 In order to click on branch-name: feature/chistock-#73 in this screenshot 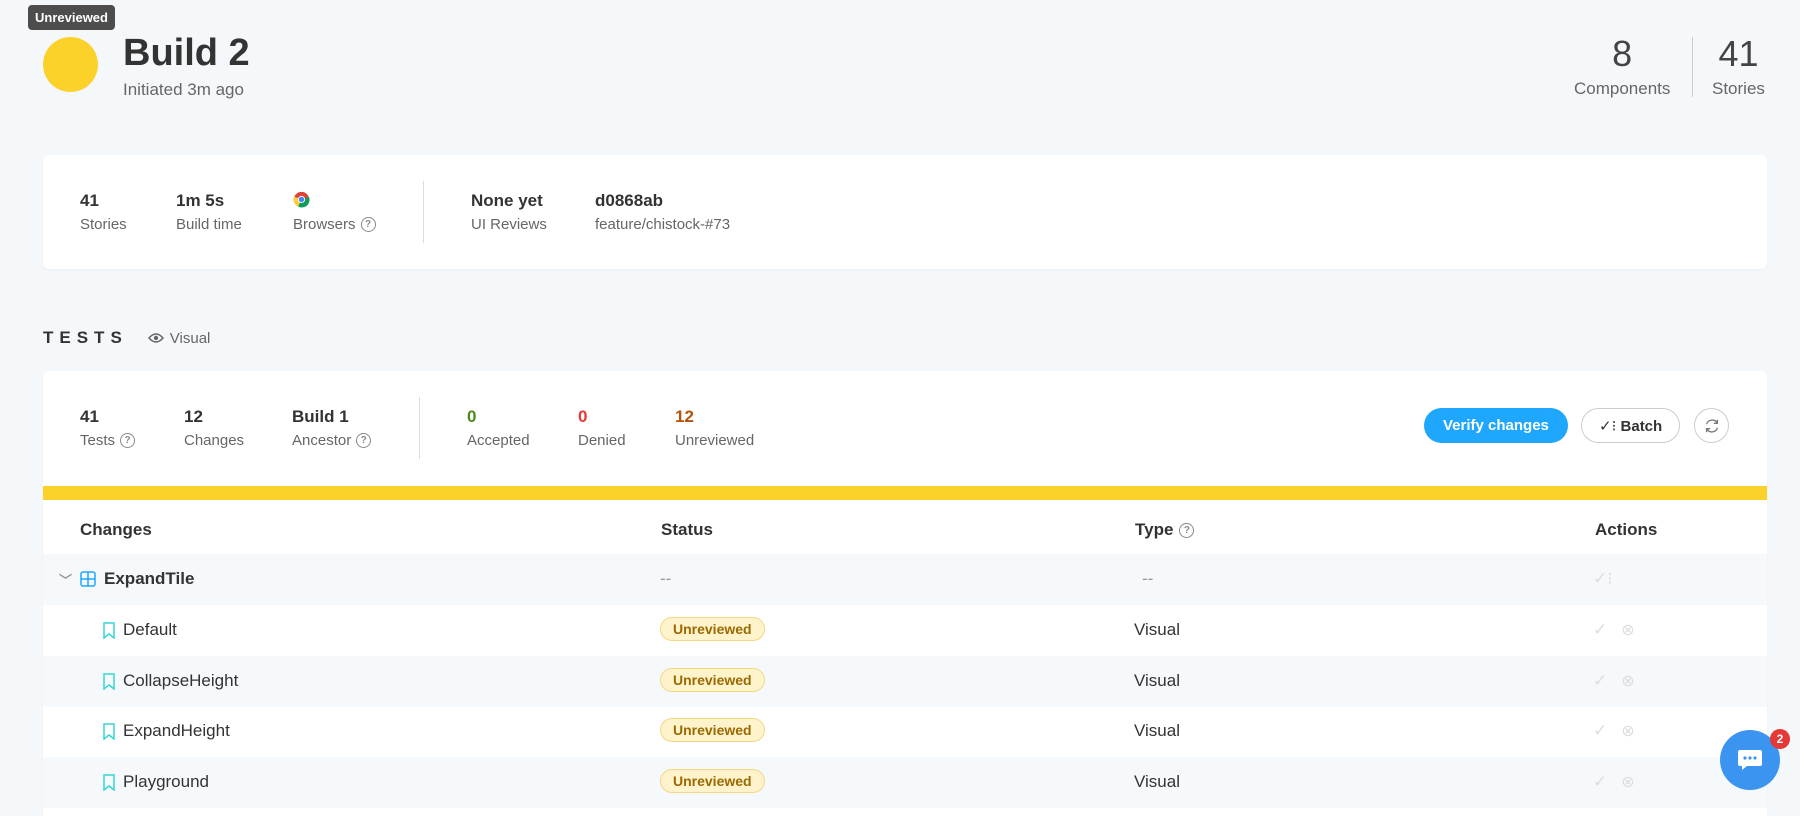, I will do `click(663, 224)`.